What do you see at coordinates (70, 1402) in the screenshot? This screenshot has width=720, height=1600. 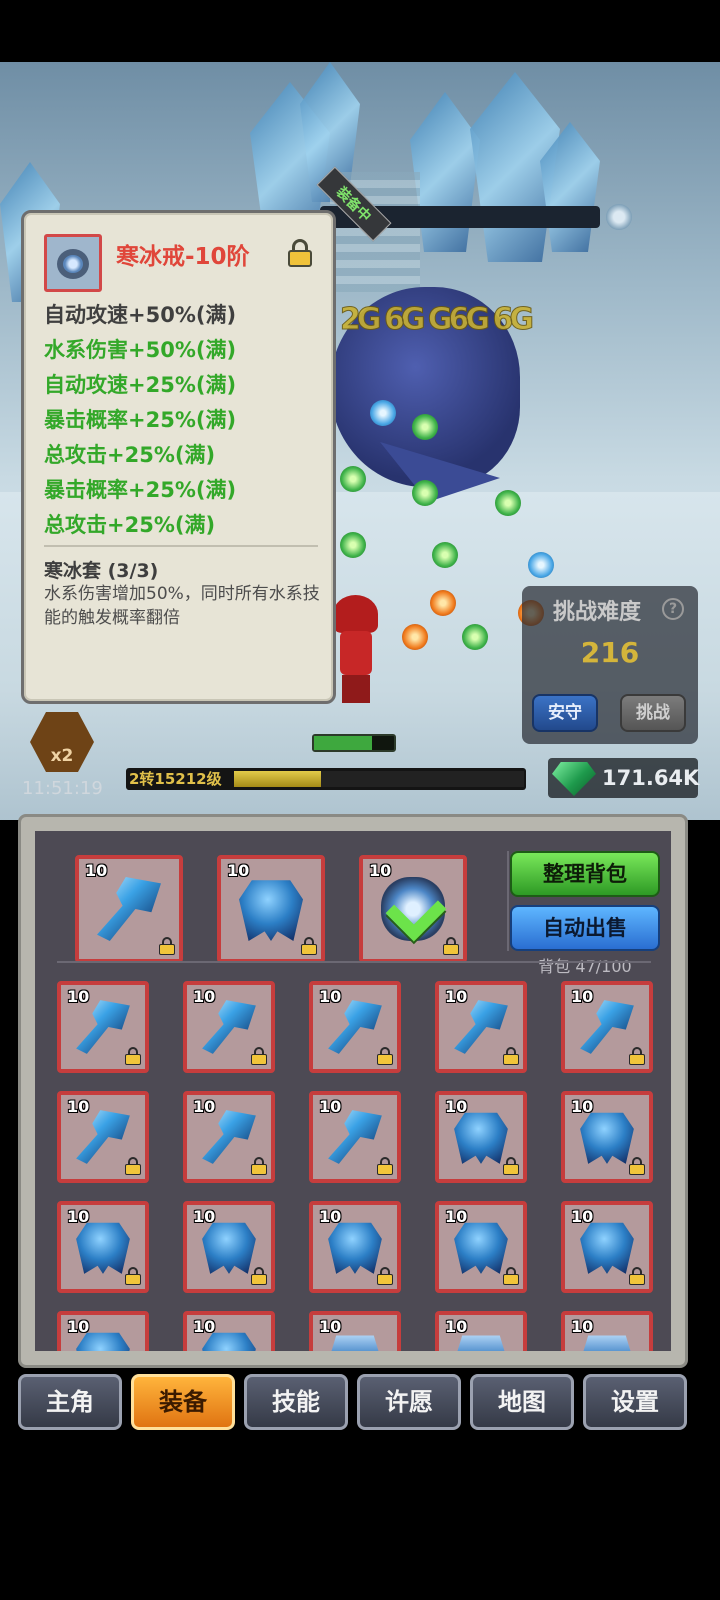 I see `nav-tab-0: 主角` at bounding box center [70, 1402].